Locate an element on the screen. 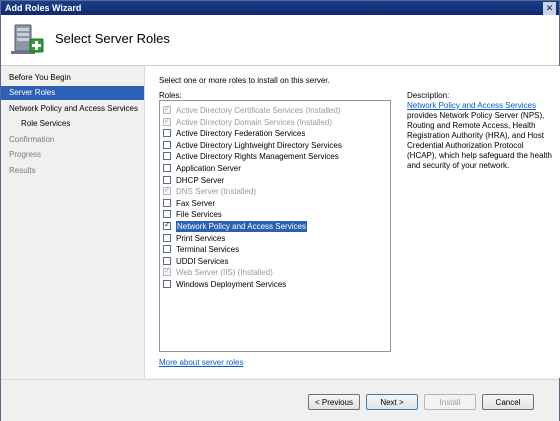  next-button: Next > is located at coordinates (392, 402).